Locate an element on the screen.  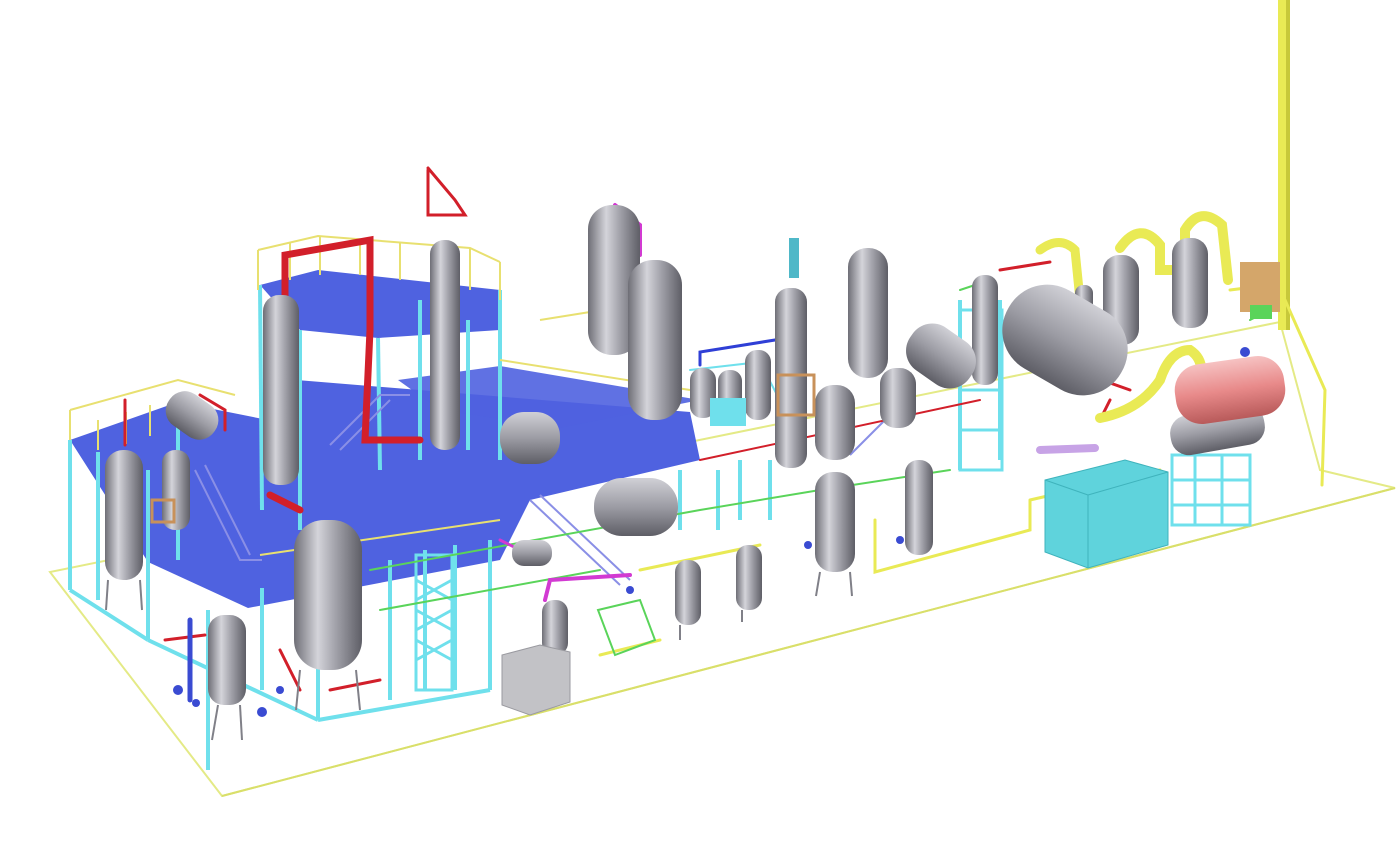
heater-unit is located at coordinates (1230, 390).